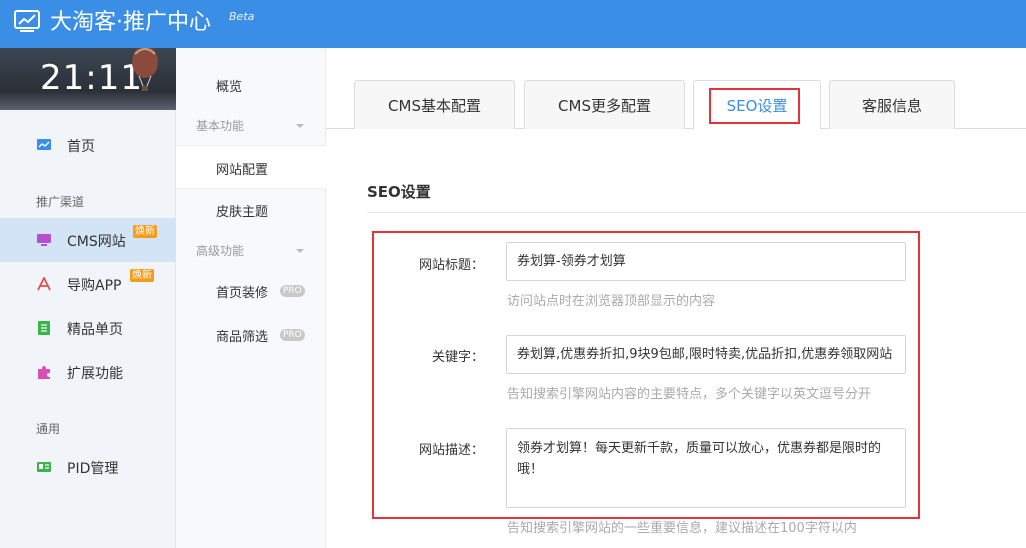 Image resolution: width=1026 pixels, height=548 pixels. What do you see at coordinates (513, 24) in the screenshot?
I see `top-bar: 大淘客·推广中心 Beta` at bounding box center [513, 24].